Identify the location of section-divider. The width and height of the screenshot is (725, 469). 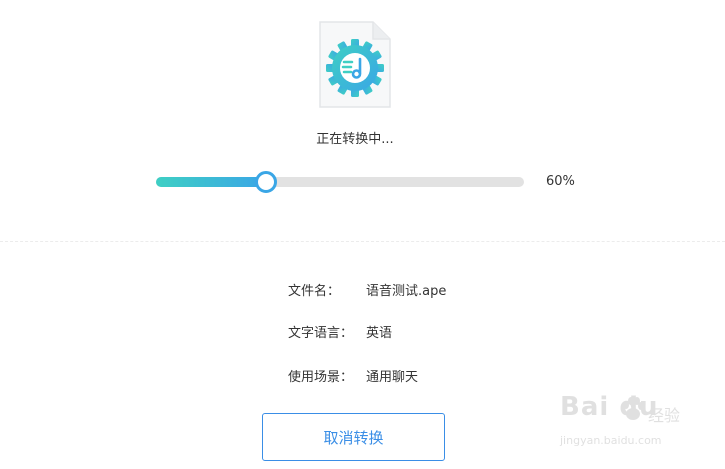
(362, 241).